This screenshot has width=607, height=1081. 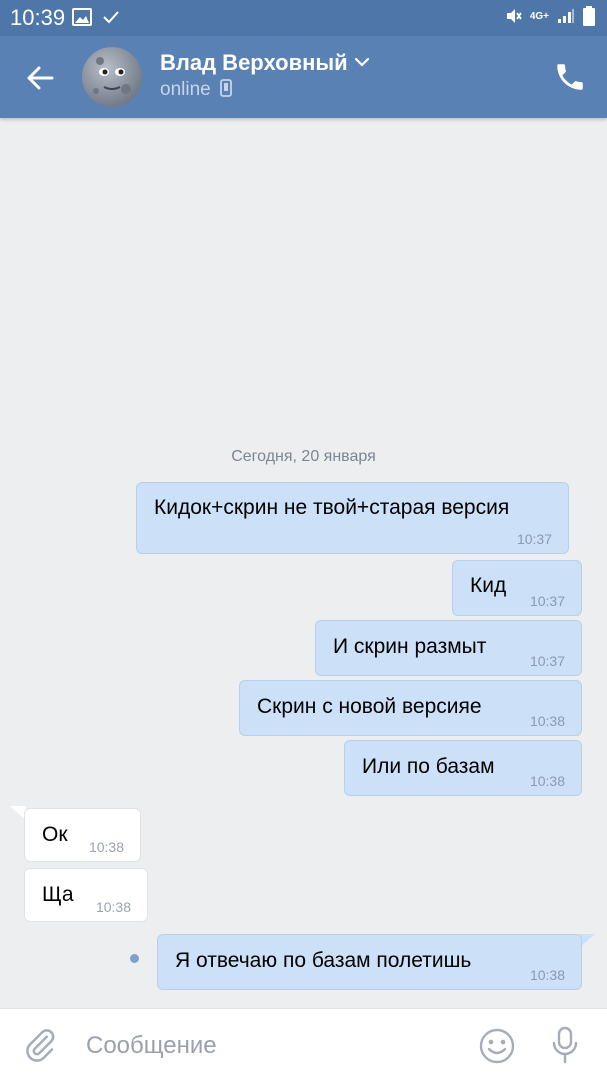 What do you see at coordinates (55, 834) in the screenshot?
I see `message-text: Ок` at bounding box center [55, 834].